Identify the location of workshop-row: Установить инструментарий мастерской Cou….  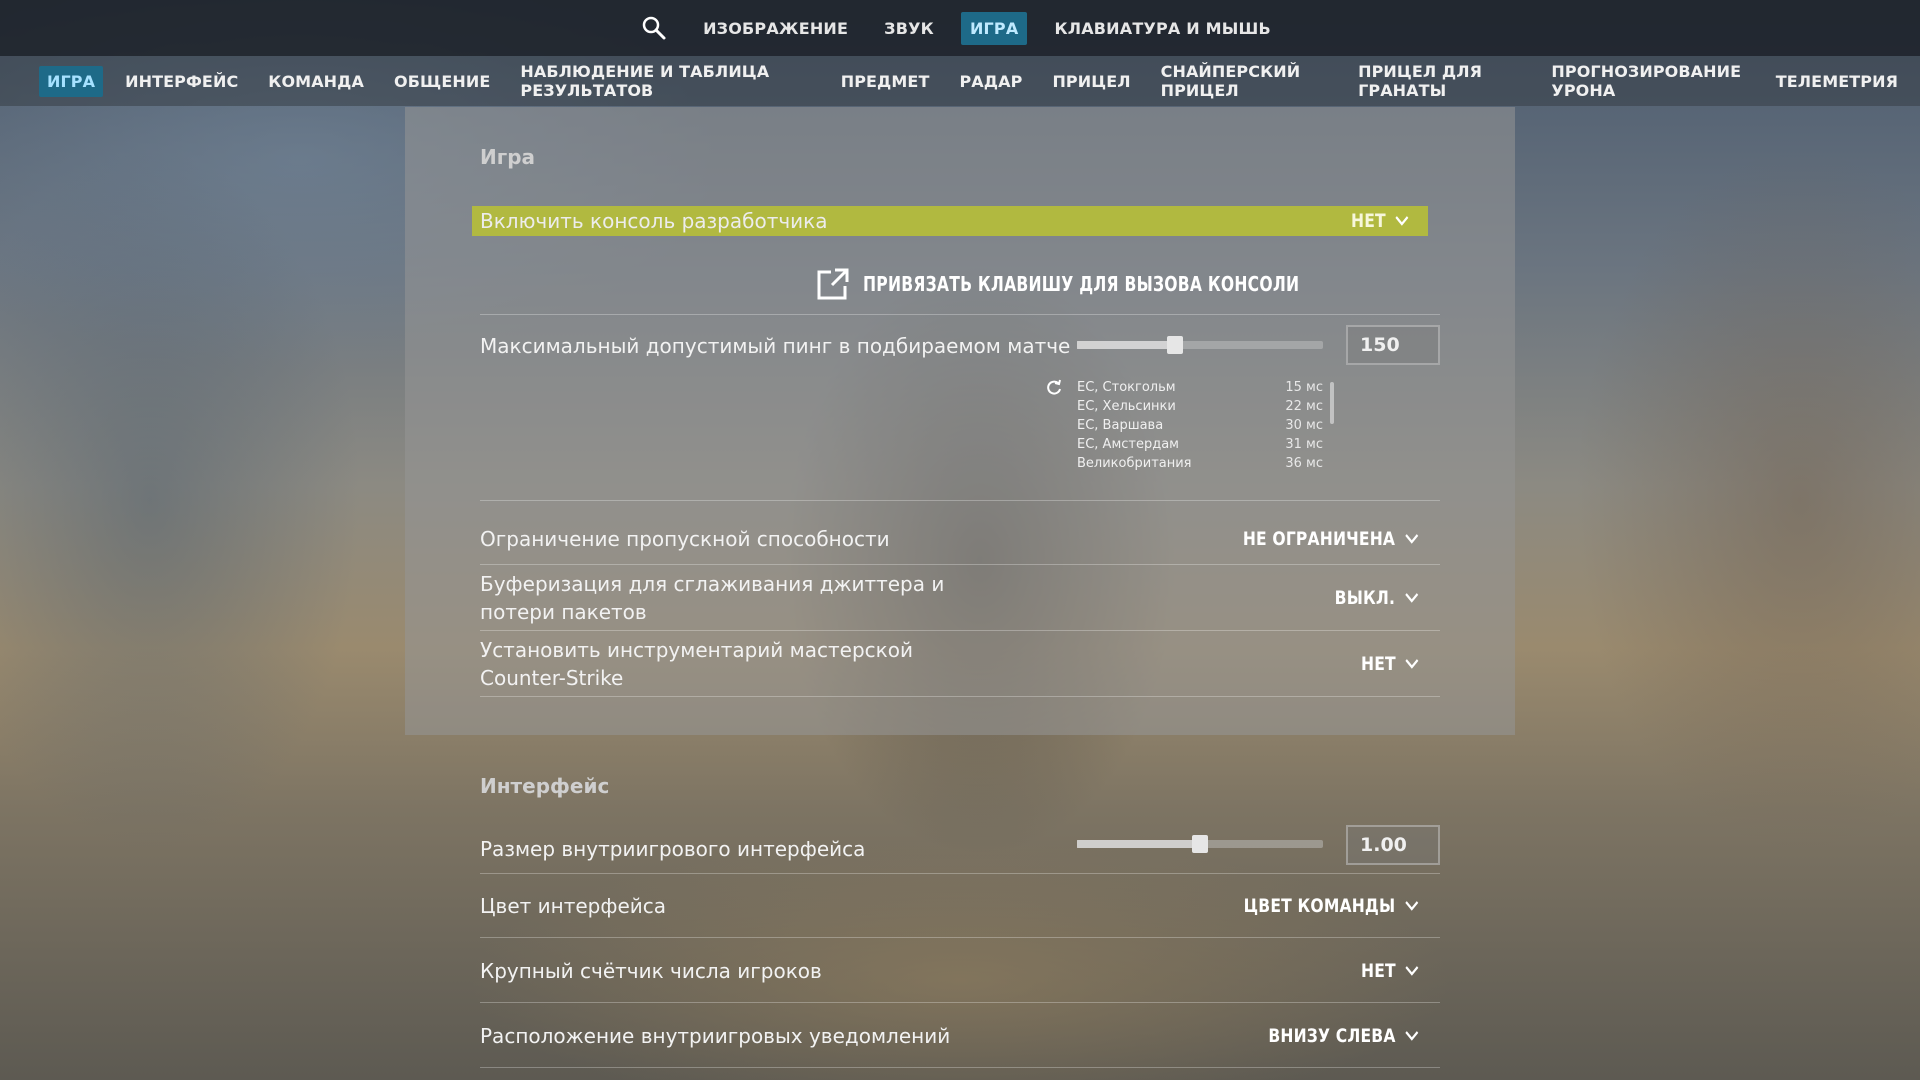
(960, 664).